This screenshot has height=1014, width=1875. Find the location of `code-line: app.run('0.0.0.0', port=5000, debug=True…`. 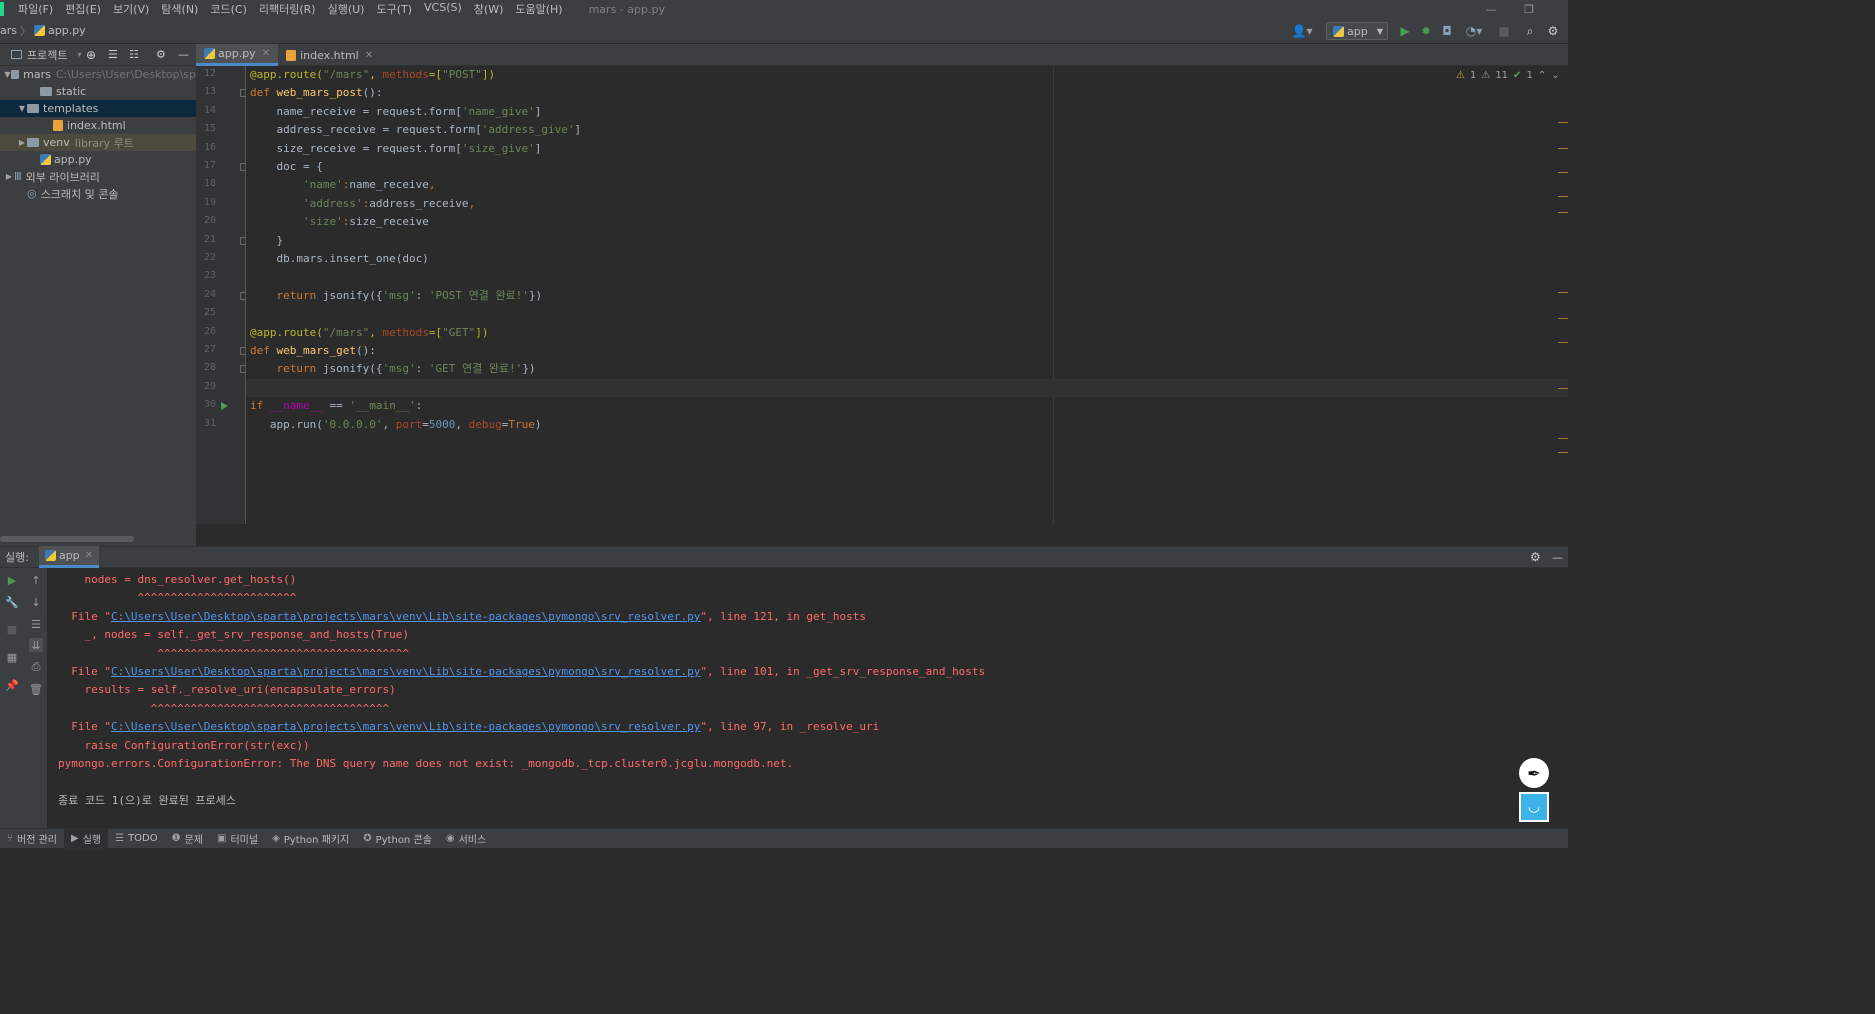

code-line: app.run('0.0.0.0', port=5000, debug=True… is located at coordinates (396, 425).